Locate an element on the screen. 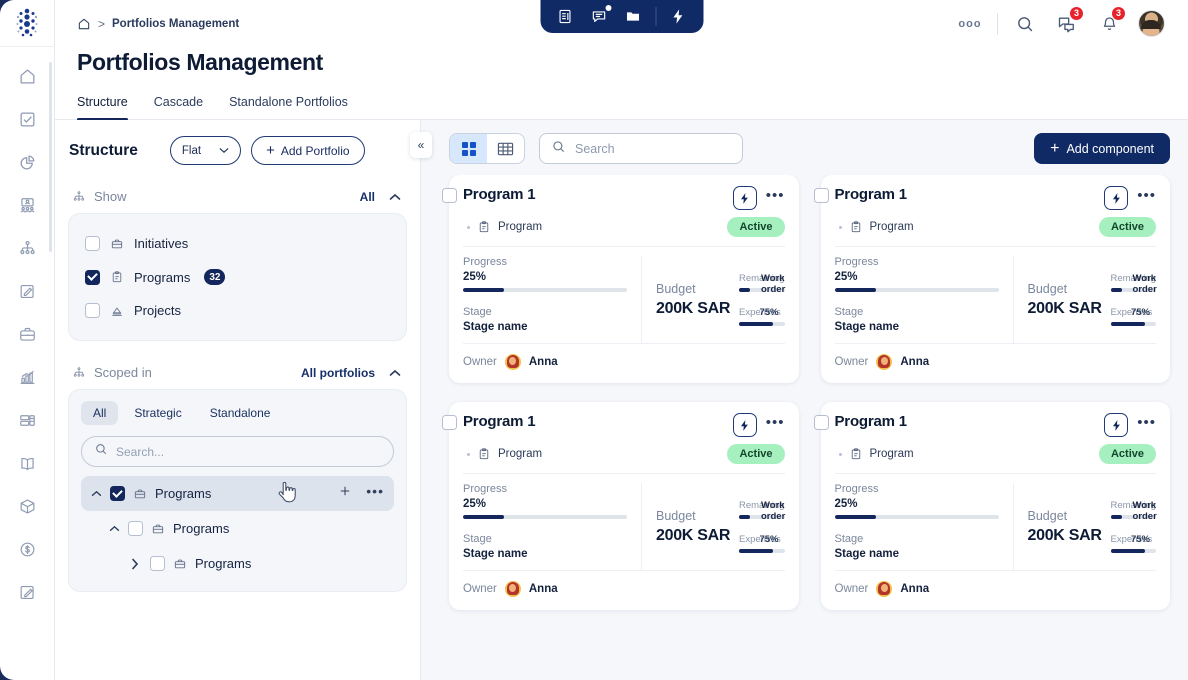  left-icon-rail is located at coordinates (27, 340).